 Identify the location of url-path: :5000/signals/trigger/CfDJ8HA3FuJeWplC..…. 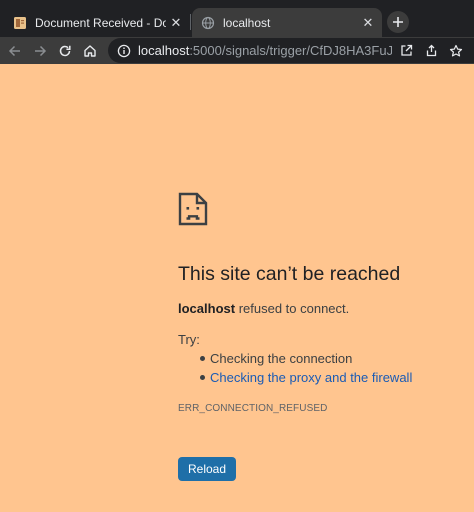
(290, 50).